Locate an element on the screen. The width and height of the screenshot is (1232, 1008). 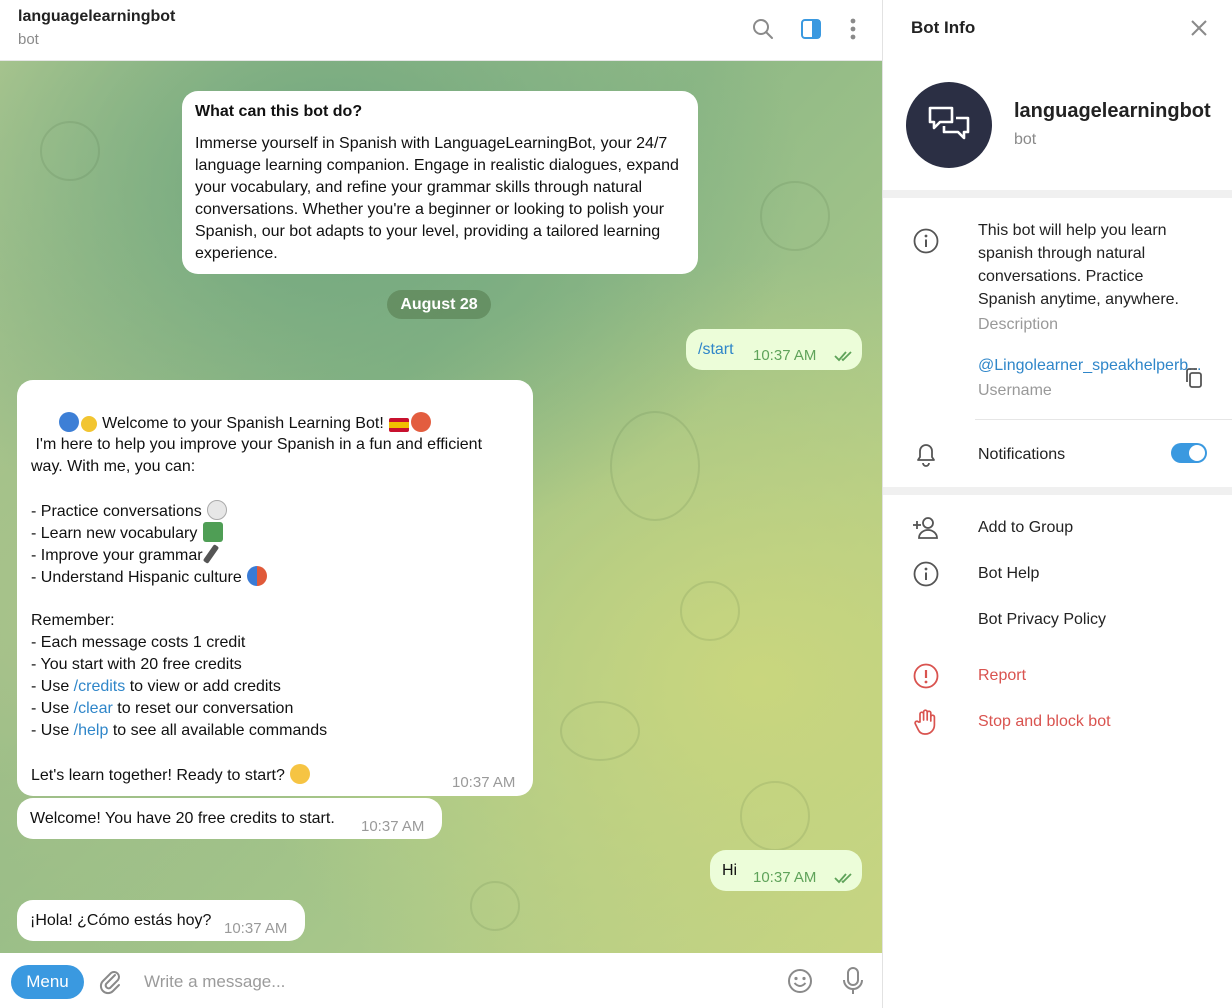
microphone-icon is located at coordinates (853, 983).